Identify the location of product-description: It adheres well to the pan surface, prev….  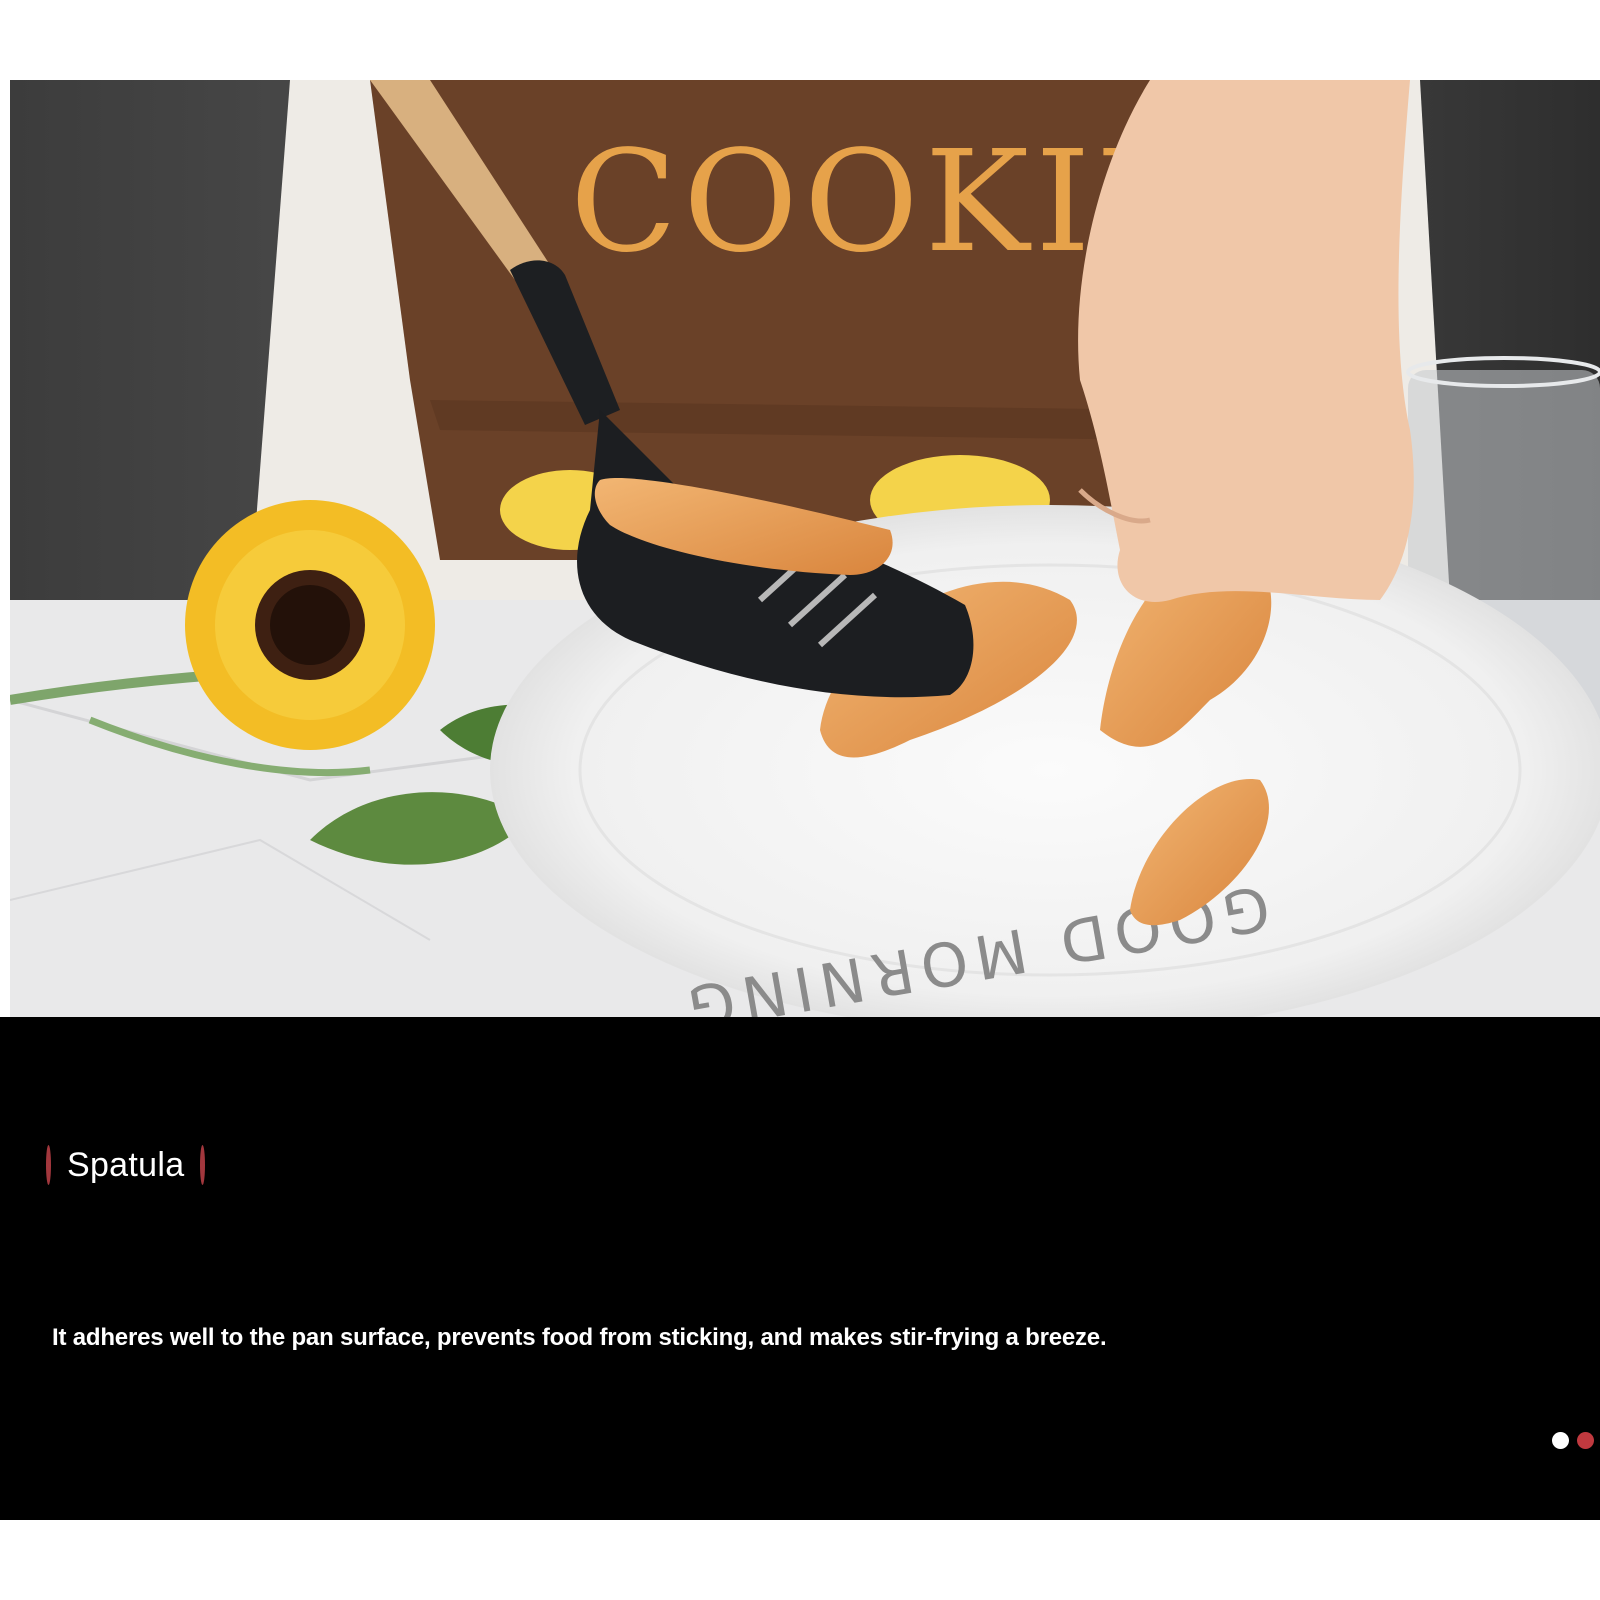
(579, 1337).